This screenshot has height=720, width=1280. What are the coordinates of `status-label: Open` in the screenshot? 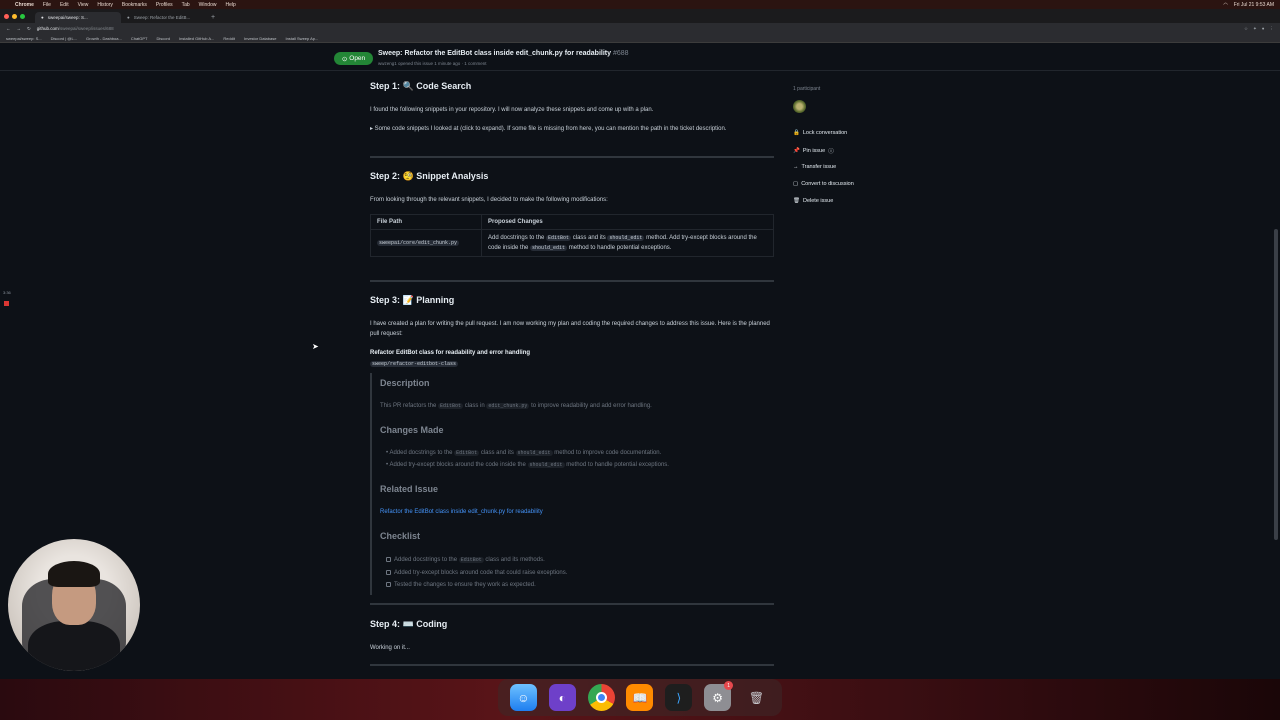 It's located at (357, 58).